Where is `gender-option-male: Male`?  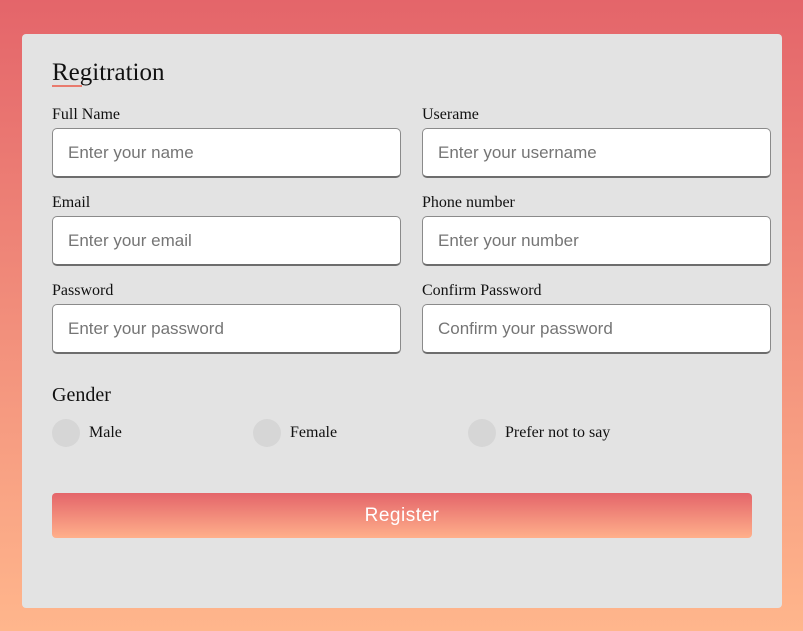
gender-option-male: Male is located at coordinates (87, 433).